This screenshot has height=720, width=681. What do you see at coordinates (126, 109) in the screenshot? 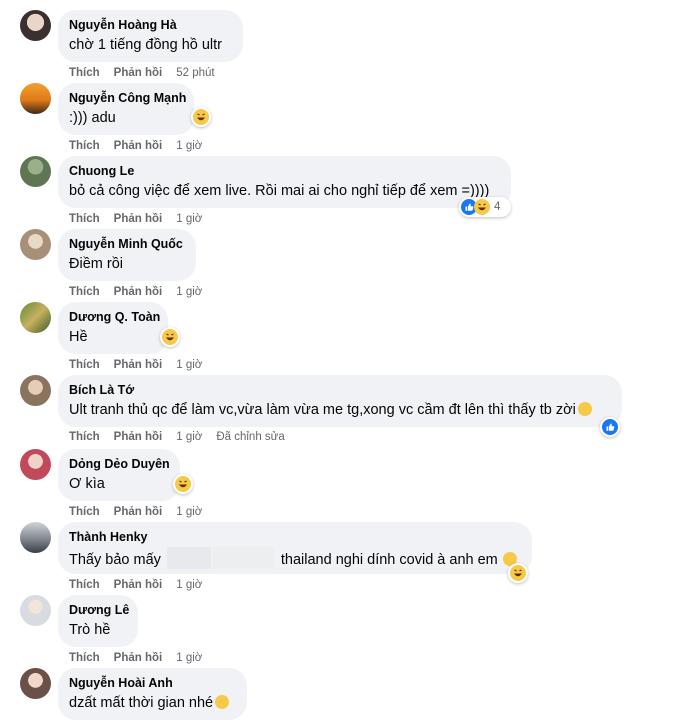
I see `comment-bubble: Nguyễn Công Mạnh :))) adu` at bounding box center [126, 109].